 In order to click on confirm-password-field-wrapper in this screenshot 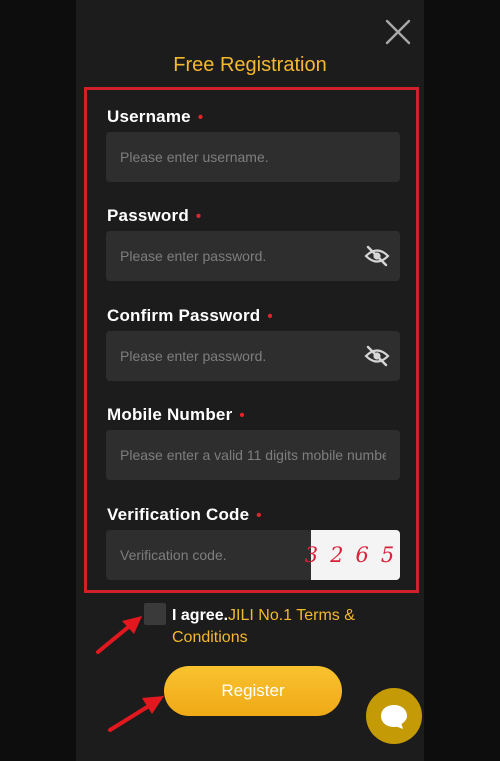, I will do `click(253, 356)`.